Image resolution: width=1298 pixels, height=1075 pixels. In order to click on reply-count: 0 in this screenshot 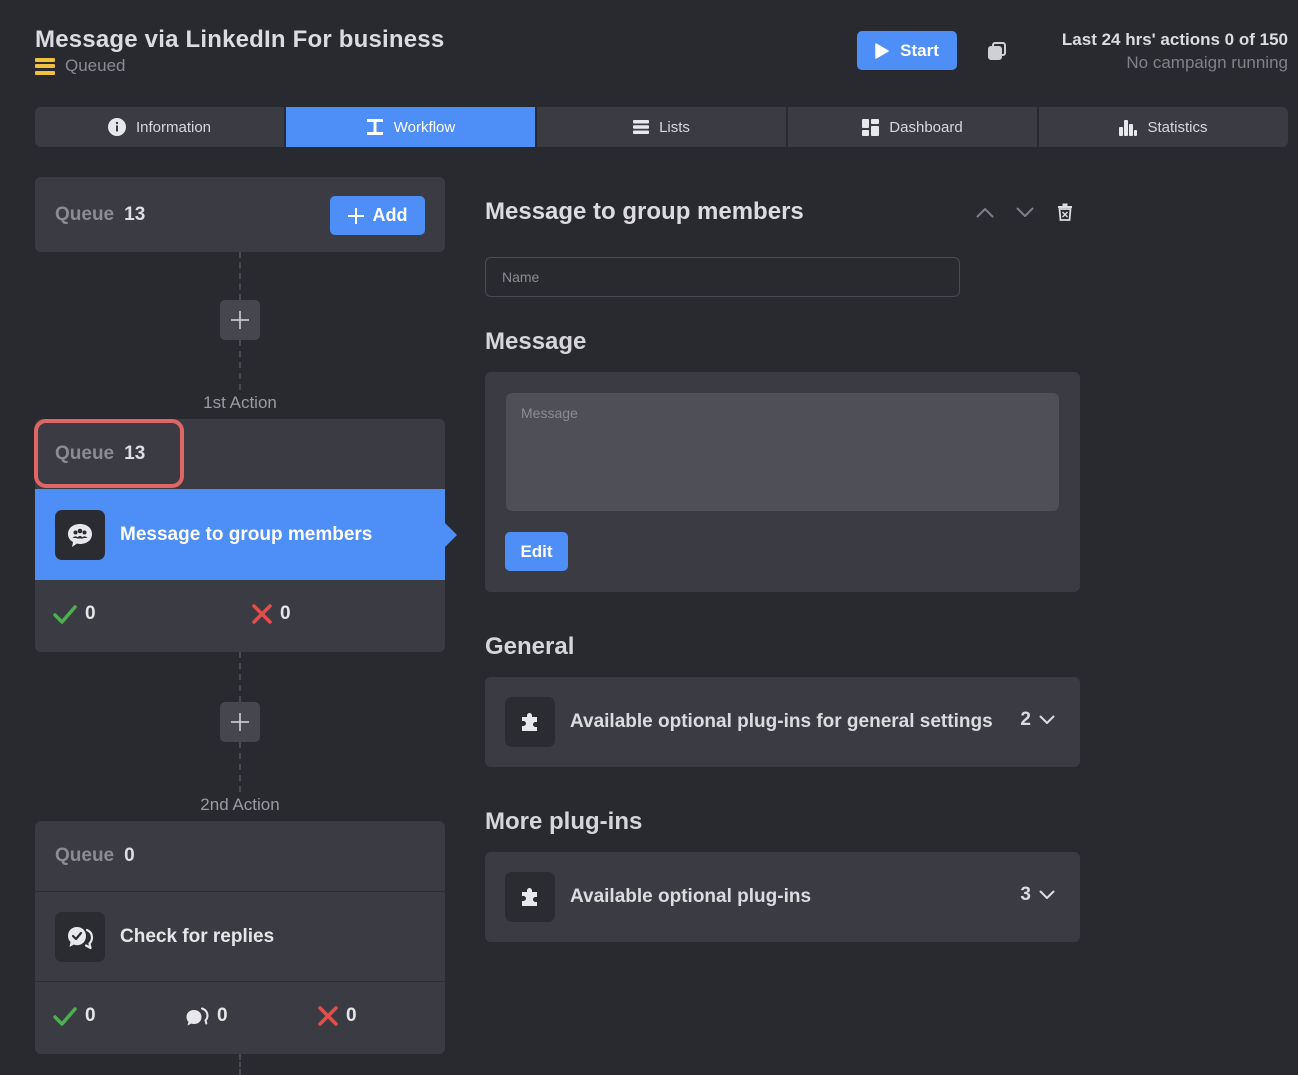, I will do `click(222, 1015)`.